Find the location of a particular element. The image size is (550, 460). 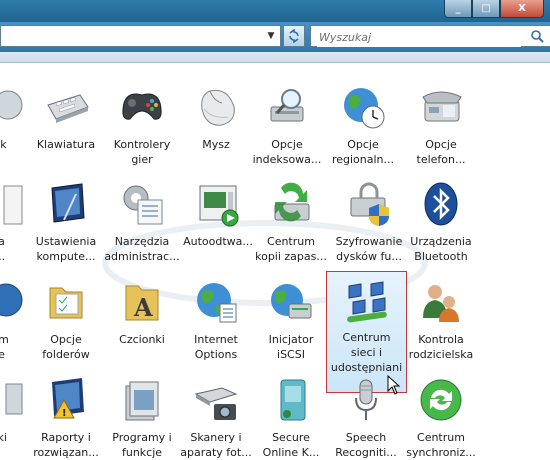

control-panel-item-network-center: Centrum sieci i udostępniani a is located at coordinates (366, 332).